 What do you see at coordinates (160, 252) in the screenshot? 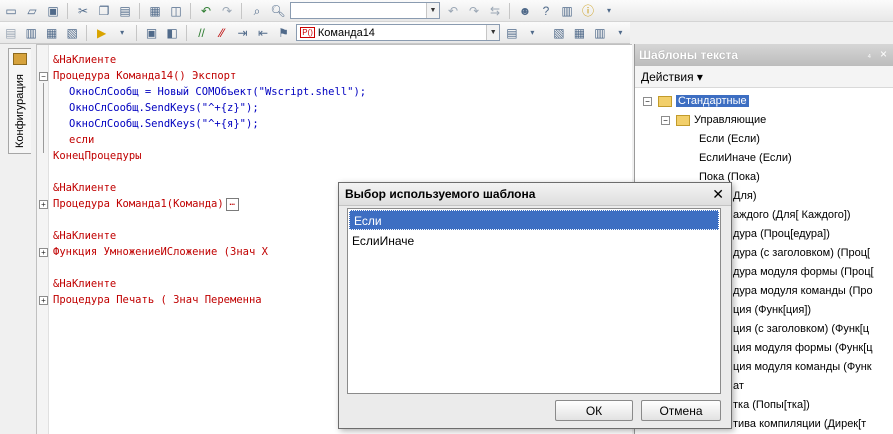
I see `code-line: Функция УмножениеИСложение (Знач Х` at bounding box center [160, 252].